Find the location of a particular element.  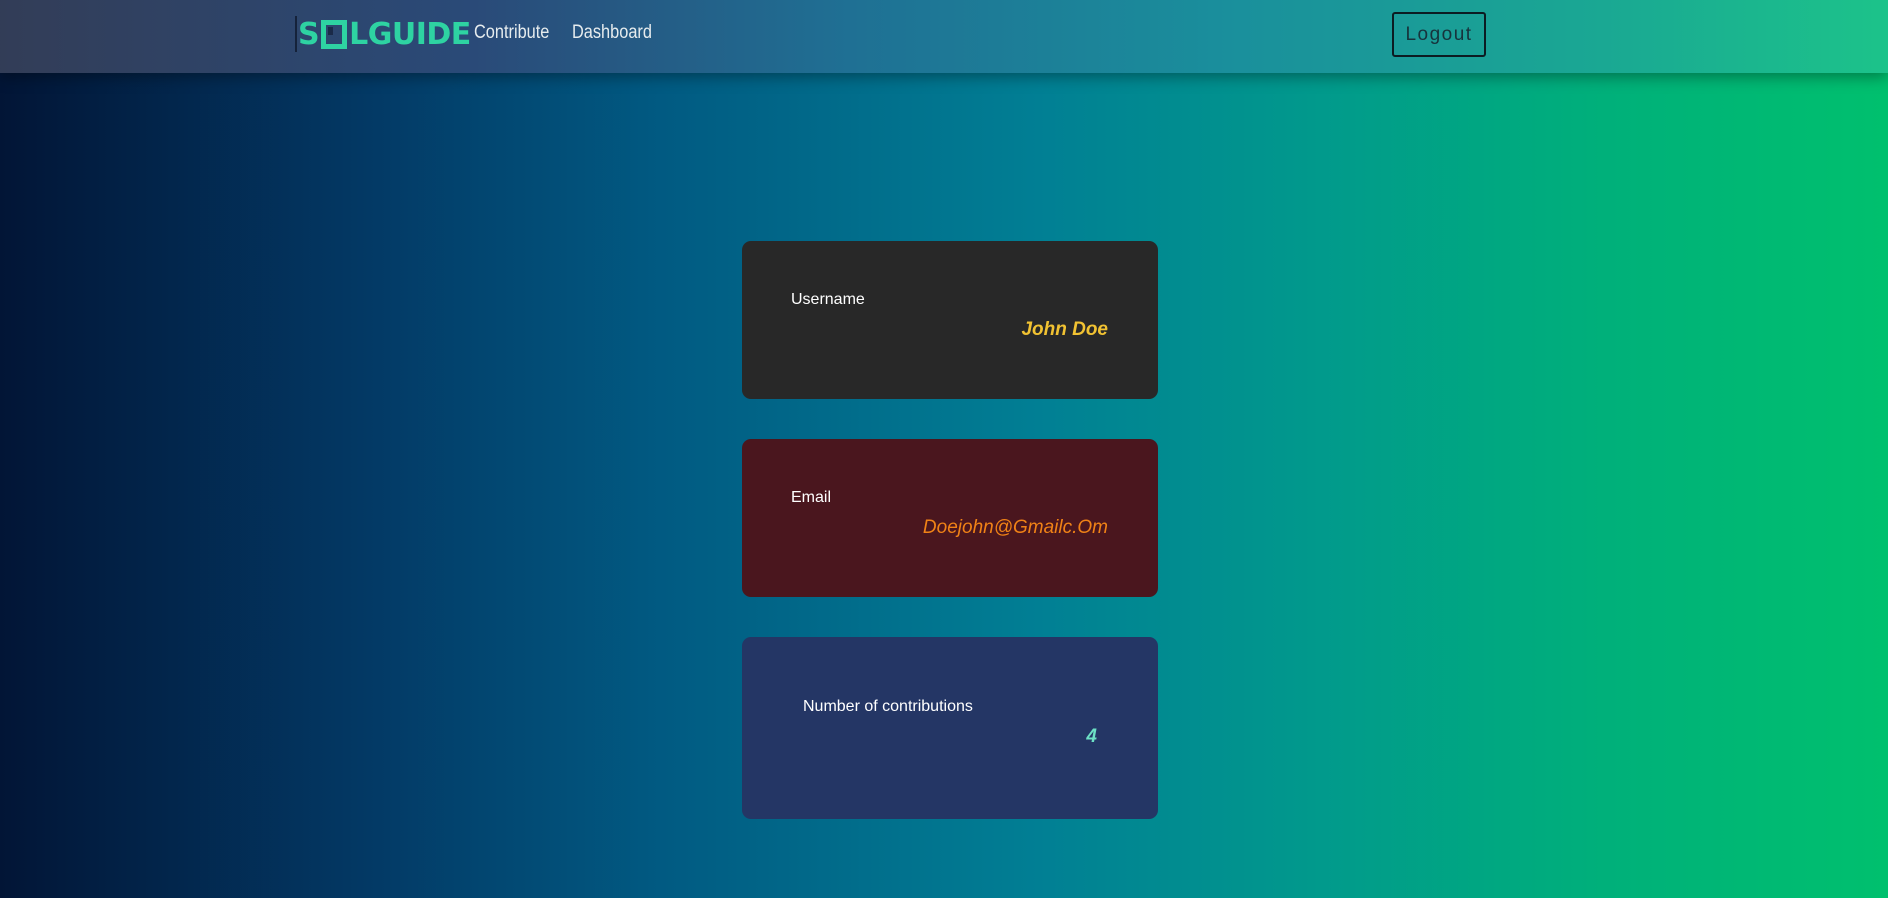

username-label: Username is located at coordinates (828, 299).